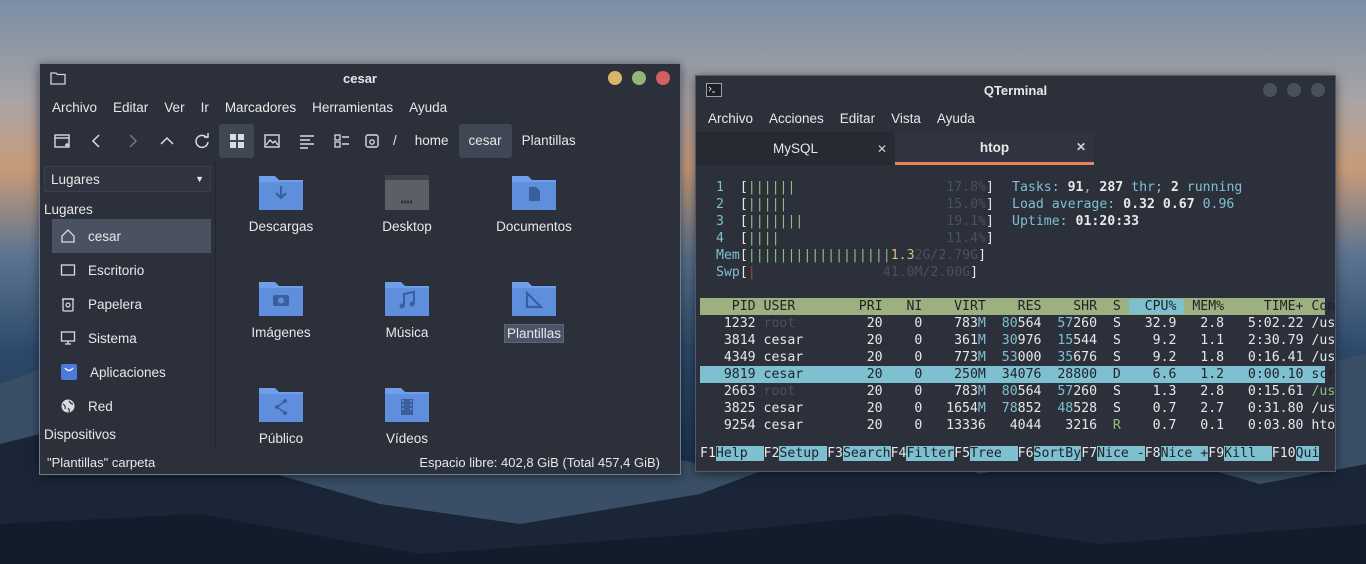  Describe the element at coordinates (1156, 374) in the screenshot. I see `process-cell: 6.6` at that location.